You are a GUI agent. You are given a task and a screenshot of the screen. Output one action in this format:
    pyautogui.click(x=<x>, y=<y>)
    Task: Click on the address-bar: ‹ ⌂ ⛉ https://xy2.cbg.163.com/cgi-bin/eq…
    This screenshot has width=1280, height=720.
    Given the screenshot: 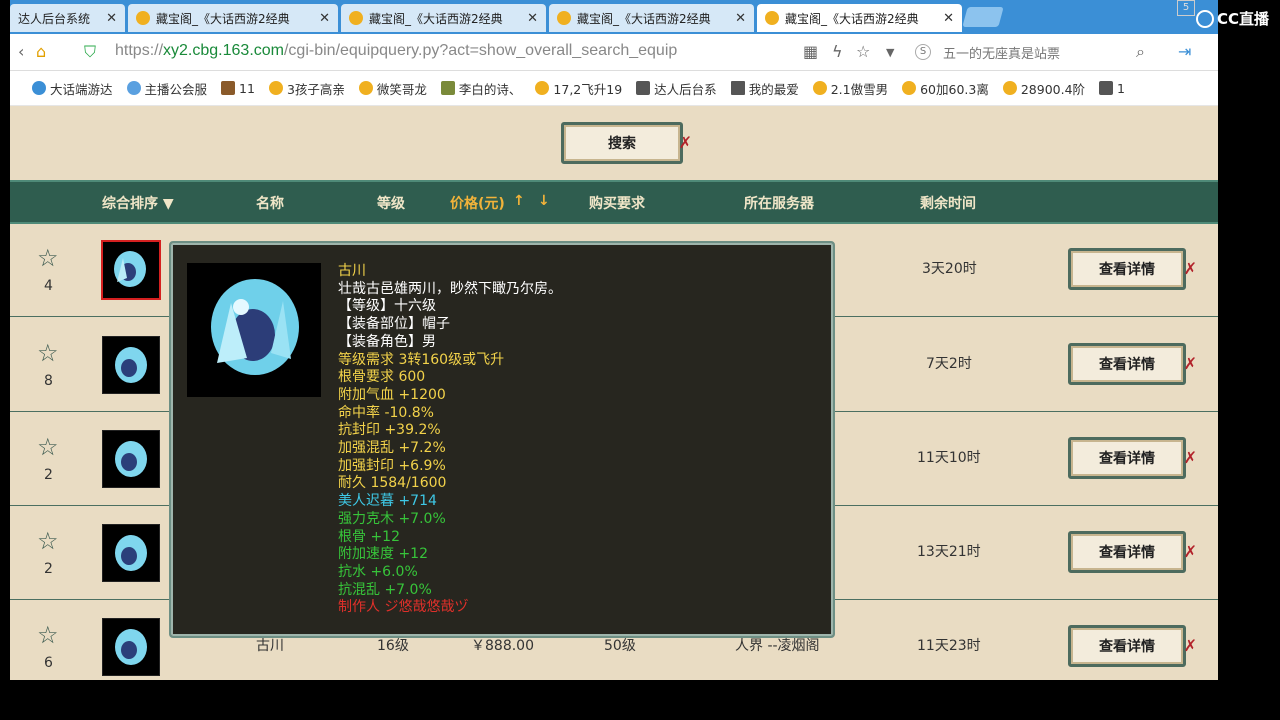 What is the action you would take?
    pyautogui.click(x=614, y=52)
    